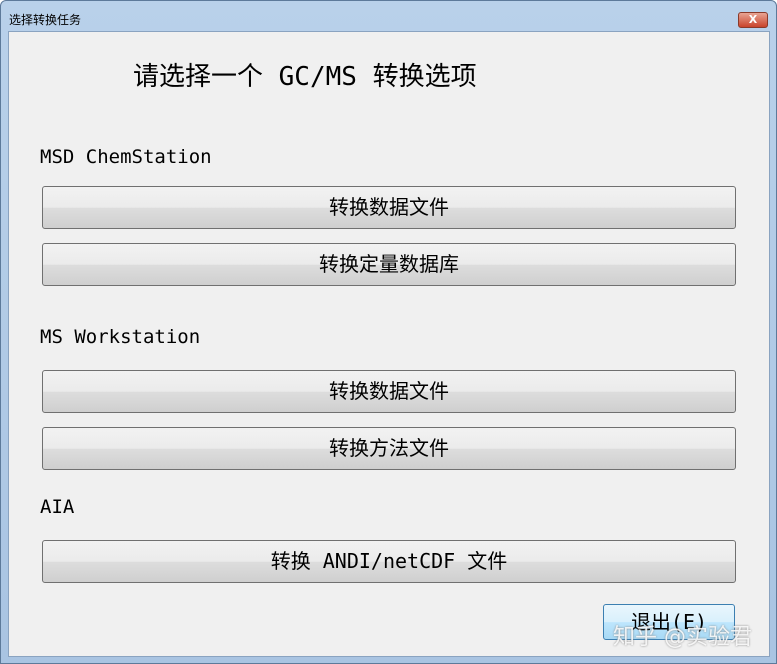 This screenshot has width=777, height=664. What do you see at coordinates (753, 20) in the screenshot?
I see `close-button: X` at bounding box center [753, 20].